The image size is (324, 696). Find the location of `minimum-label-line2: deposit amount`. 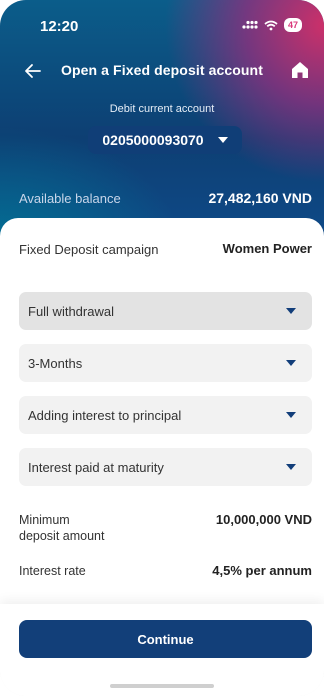

minimum-label-line2: deposit amount is located at coordinates (62, 536).